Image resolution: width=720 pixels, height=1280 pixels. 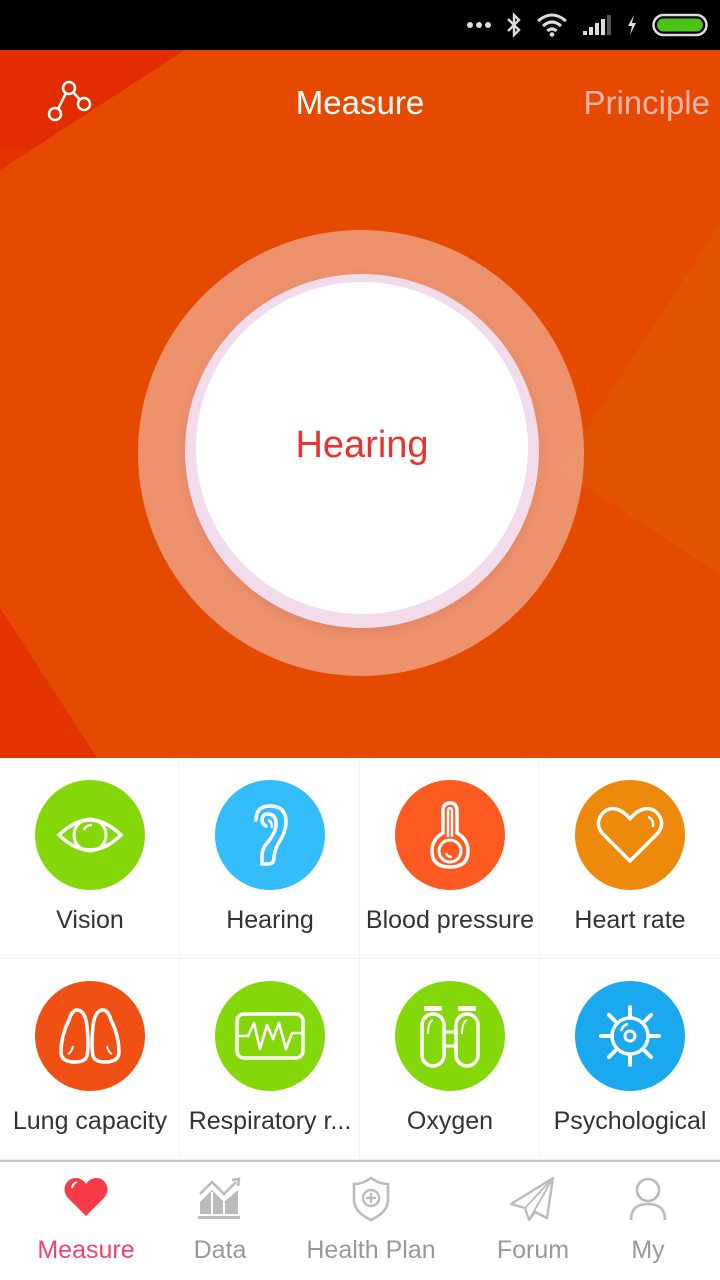 What do you see at coordinates (270, 1036) in the screenshot?
I see `monitor-wave-icon` at bounding box center [270, 1036].